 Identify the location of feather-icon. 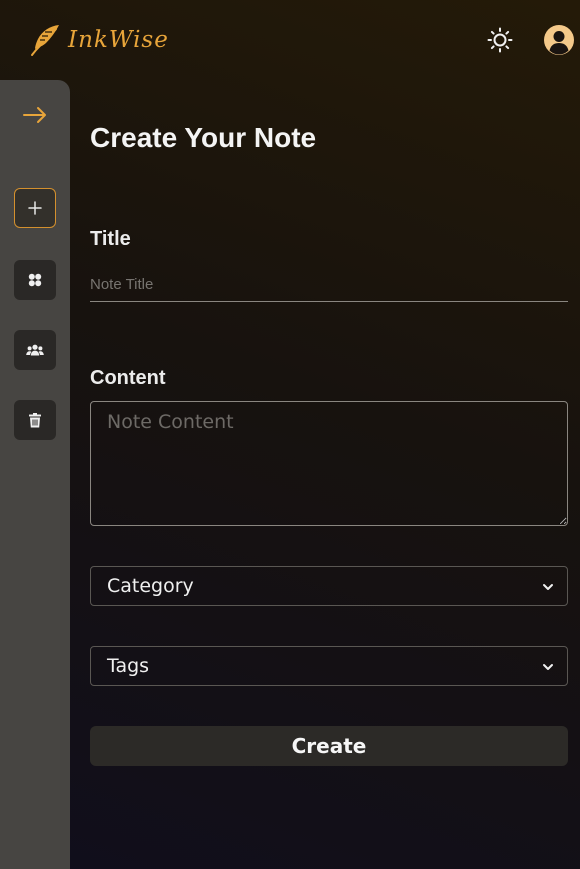
(45, 40).